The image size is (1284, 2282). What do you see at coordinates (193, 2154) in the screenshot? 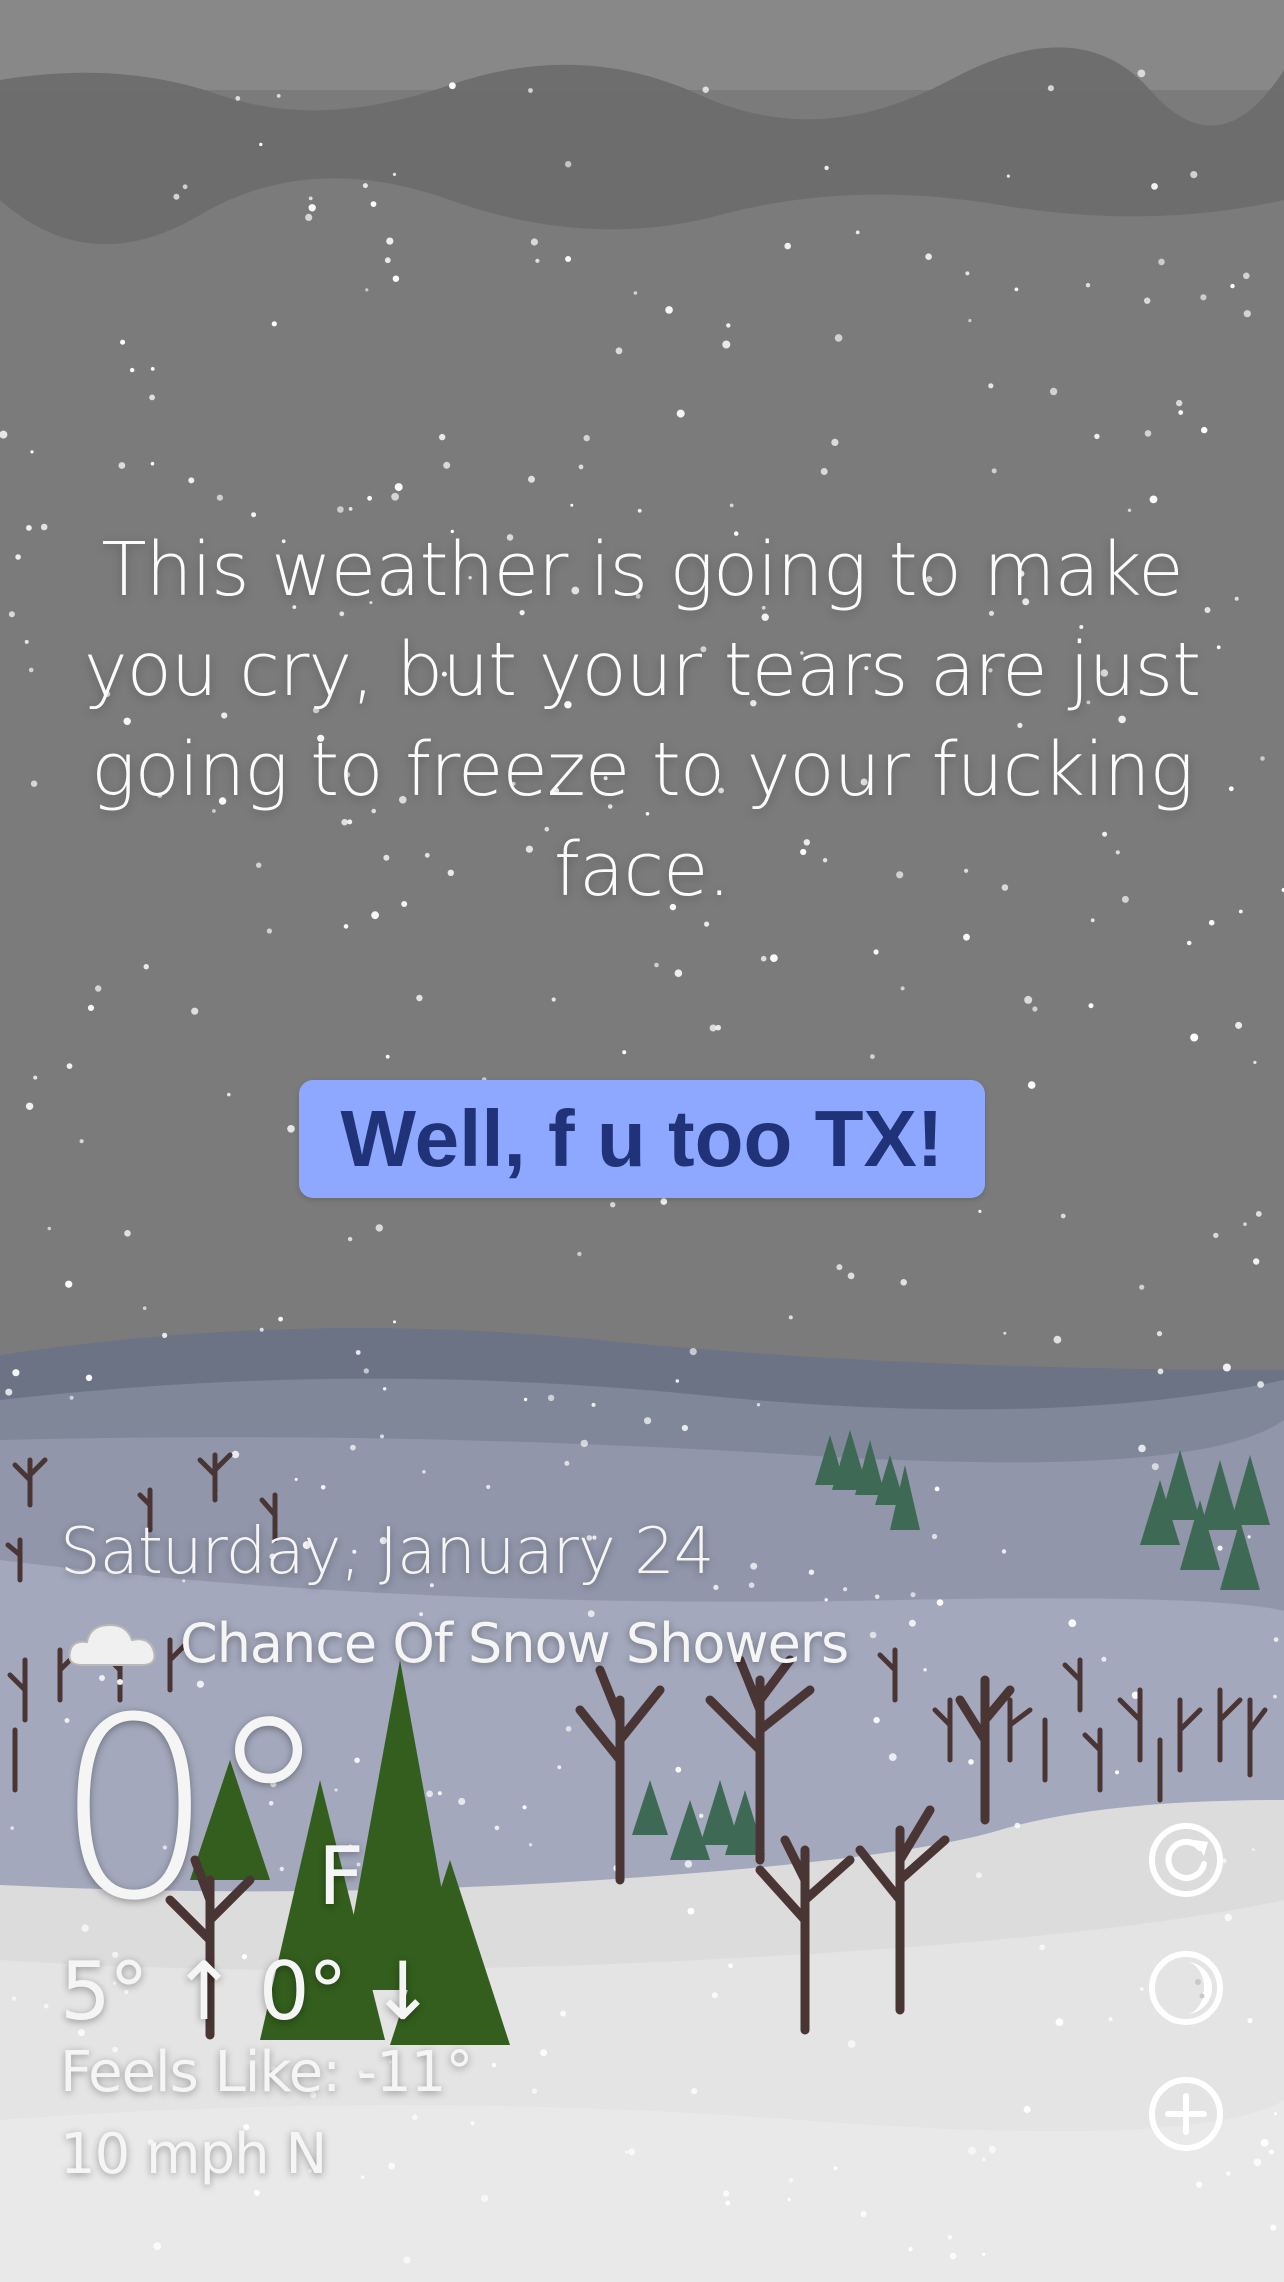
I see `wind-label: 10 mph N` at bounding box center [193, 2154].